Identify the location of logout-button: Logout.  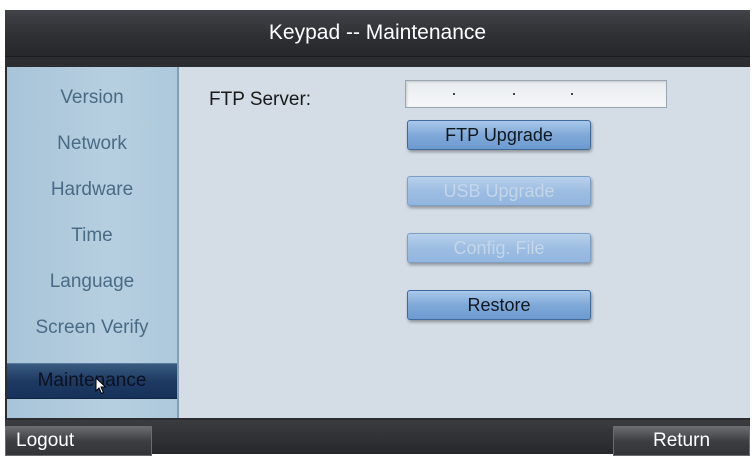
(78, 441).